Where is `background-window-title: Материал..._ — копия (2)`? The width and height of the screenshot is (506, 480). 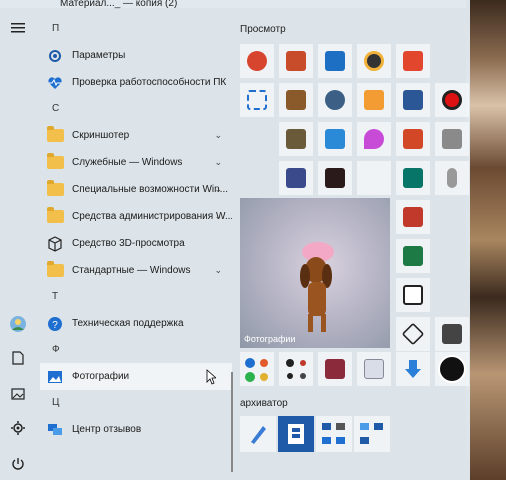
background-window-title: Материал..._ — копия (2) is located at coordinates (119, 4).